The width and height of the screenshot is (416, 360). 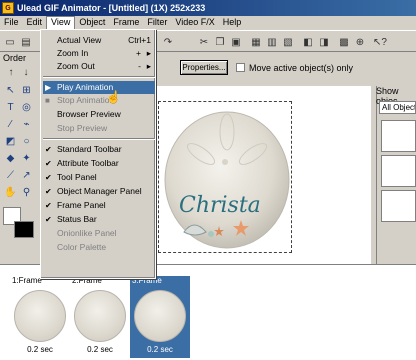 I want to click on menu-item-attribute-toolbar: ✔ Attribute Toolbar, so click(x=99, y=163).